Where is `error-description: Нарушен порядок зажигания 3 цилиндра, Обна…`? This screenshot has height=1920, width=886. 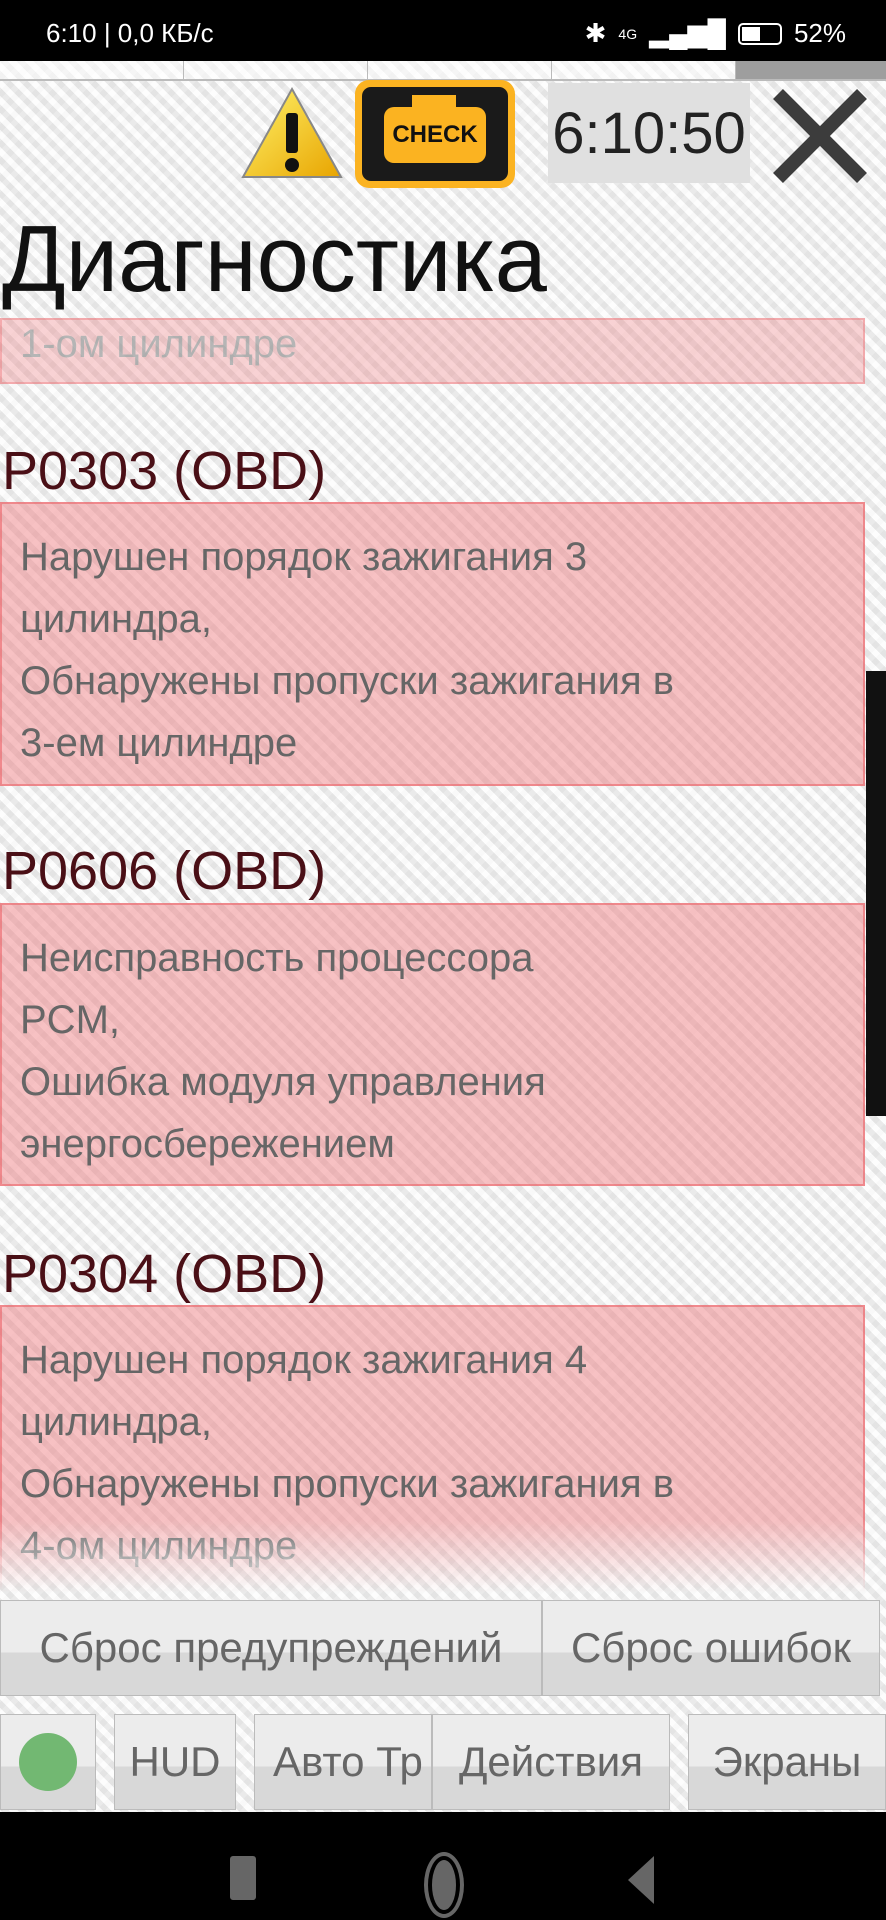 error-description: Нарушен порядок зажигания 3 цилиндра, Обна… is located at coordinates (432, 644).